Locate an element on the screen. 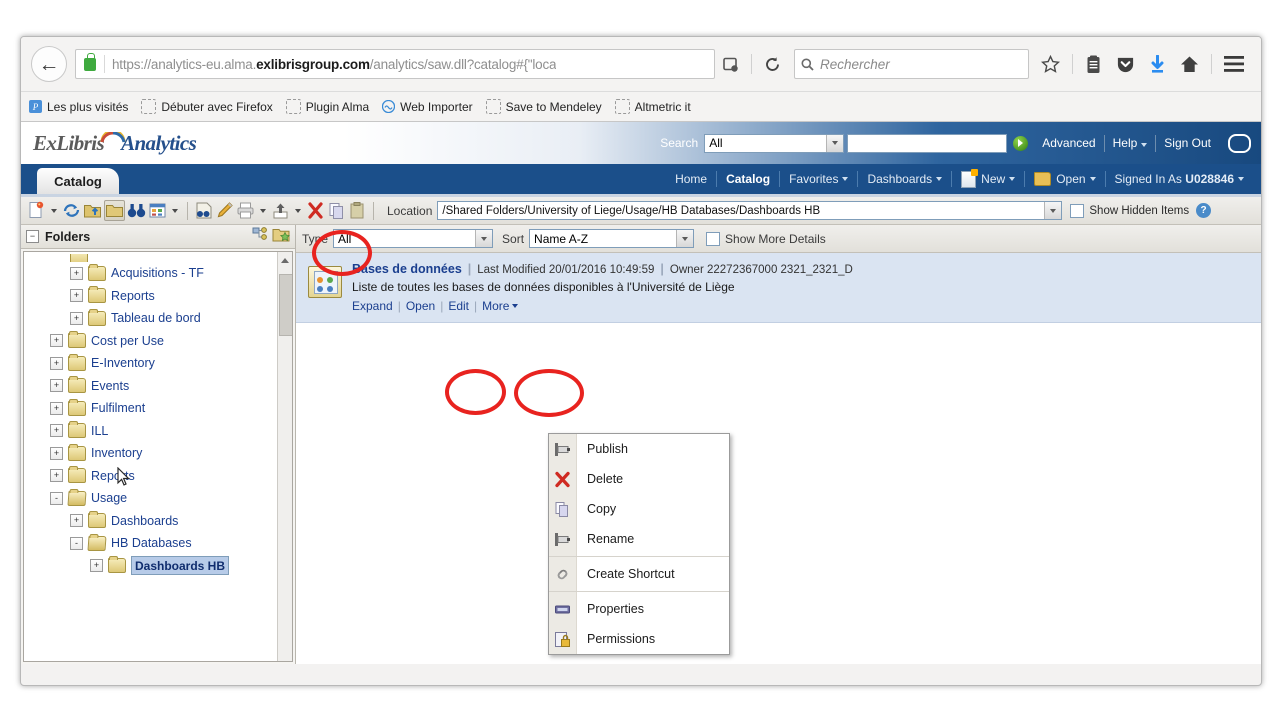  preferences-icon is located at coordinates (157, 210).